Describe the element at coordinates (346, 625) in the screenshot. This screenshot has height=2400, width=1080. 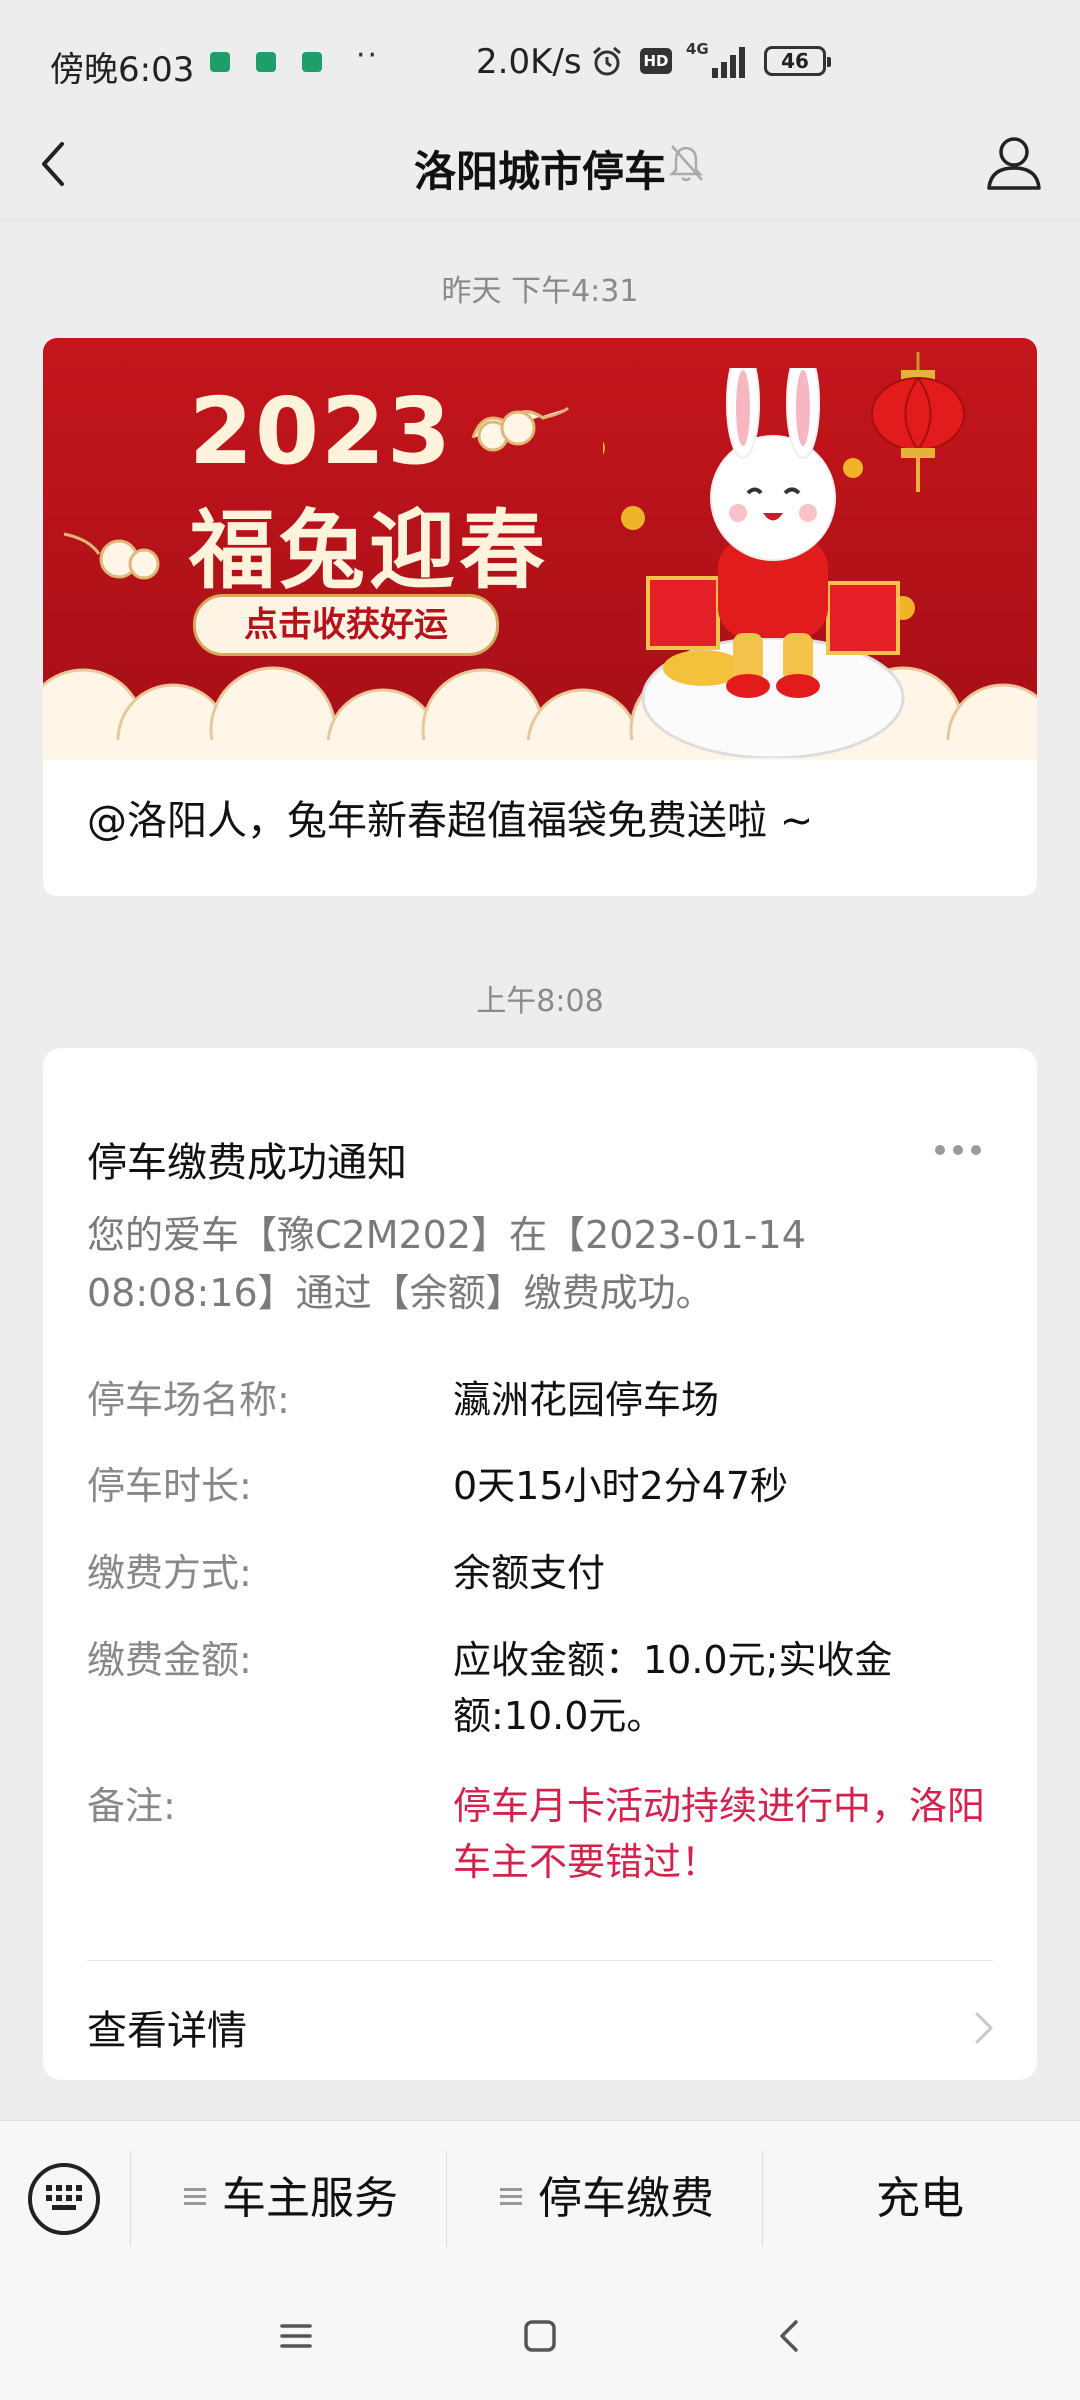
I see `banner-cta-button: 点击收获好运` at that location.